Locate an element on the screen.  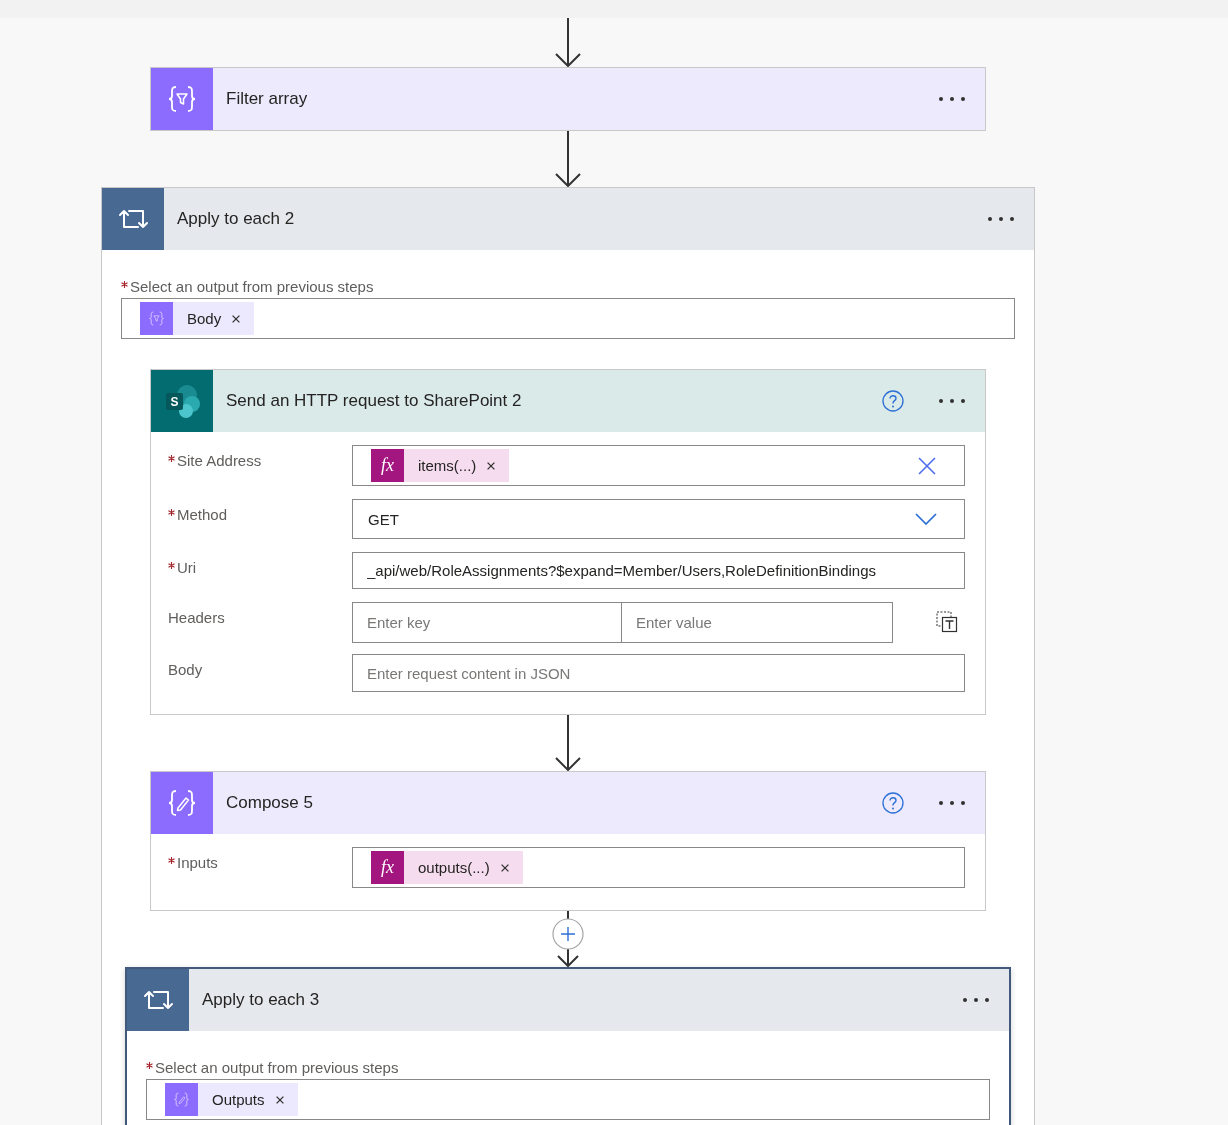
token: Body is located at coordinates (197, 318).